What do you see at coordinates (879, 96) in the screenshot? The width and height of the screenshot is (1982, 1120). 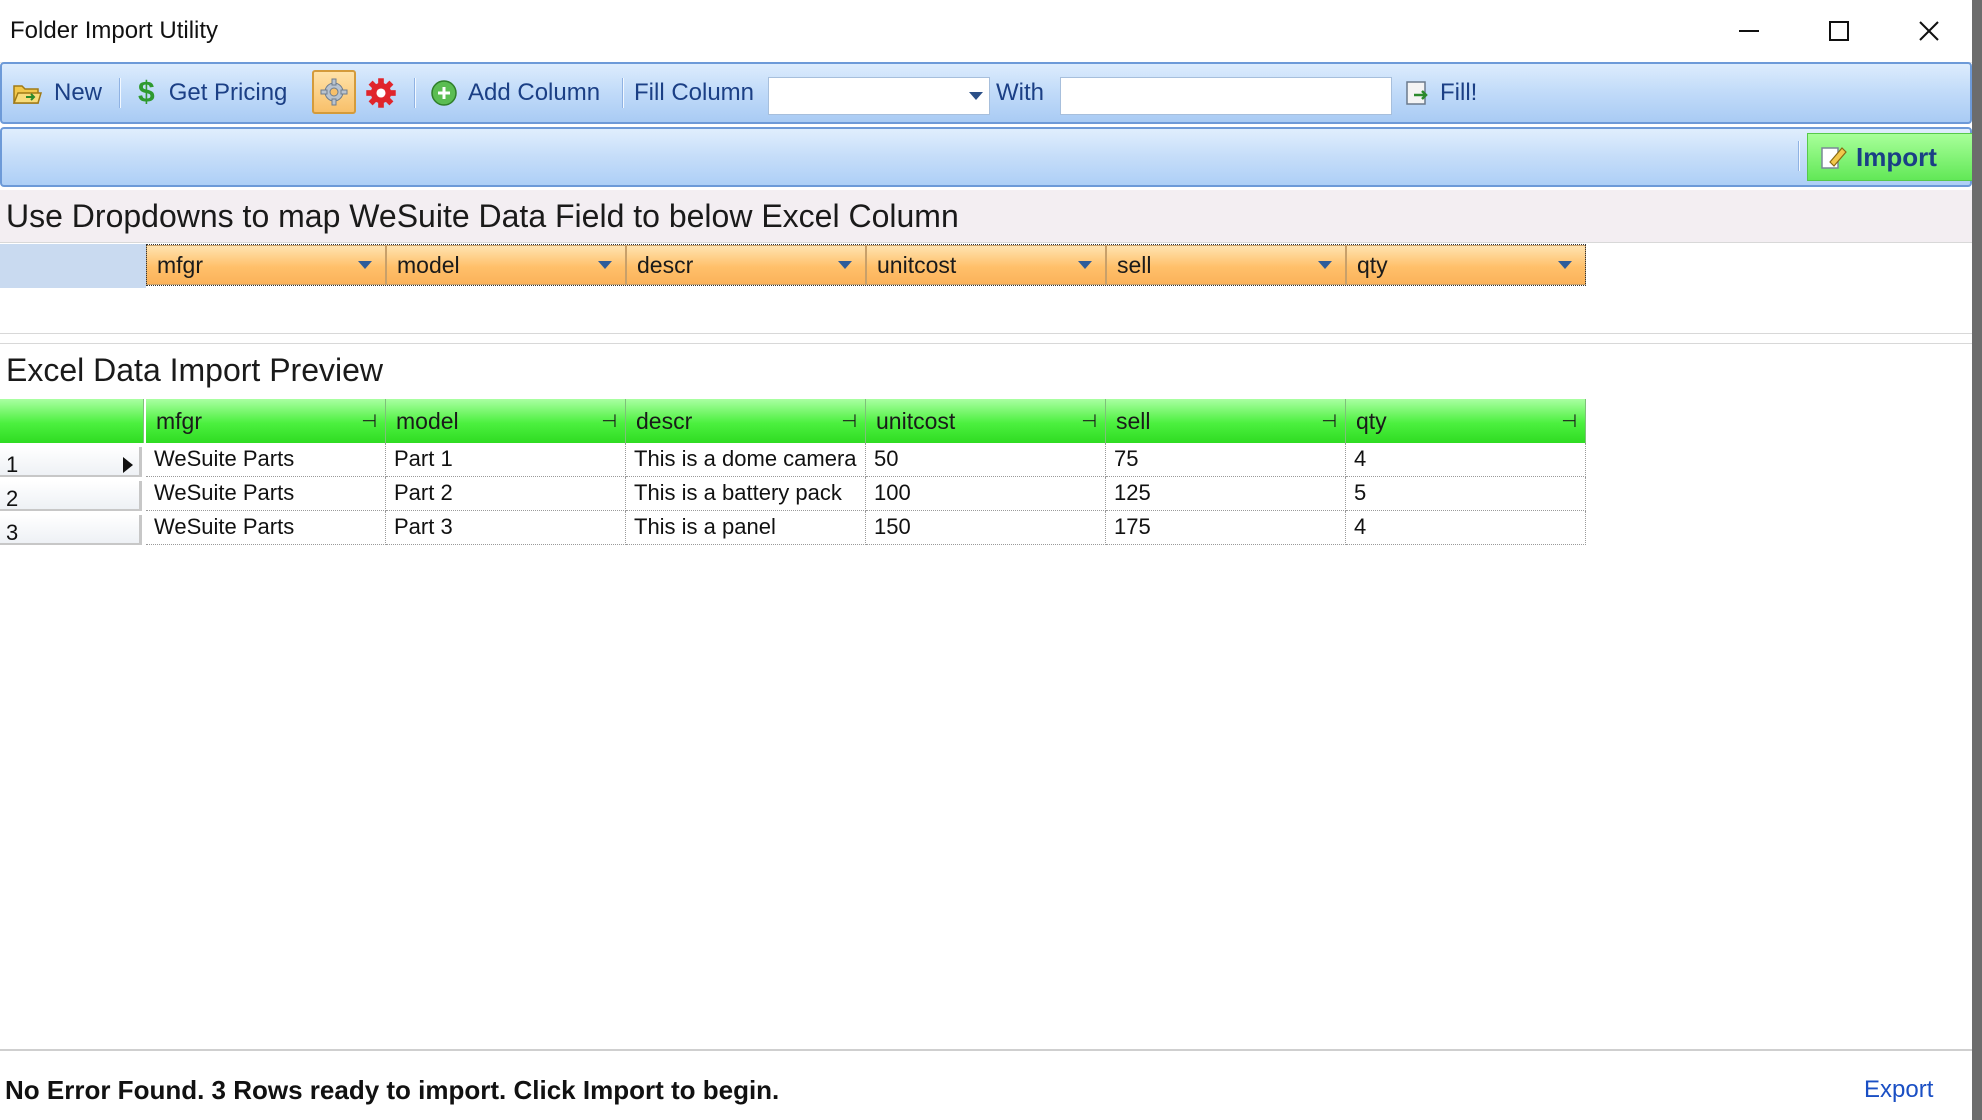 I see `fill-column-select` at bounding box center [879, 96].